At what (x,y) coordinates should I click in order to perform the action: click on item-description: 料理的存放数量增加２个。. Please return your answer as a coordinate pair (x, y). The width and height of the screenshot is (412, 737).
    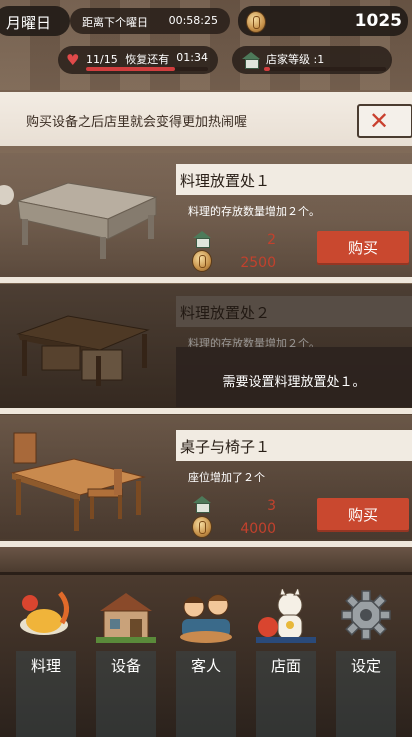
    Looking at the image, I should click on (254, 211).